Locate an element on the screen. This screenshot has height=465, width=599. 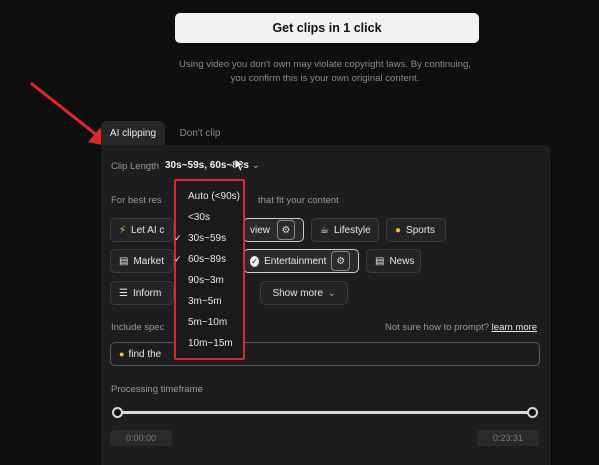
best-results-suffix: that fit your content is located at coordinates (298, 200).